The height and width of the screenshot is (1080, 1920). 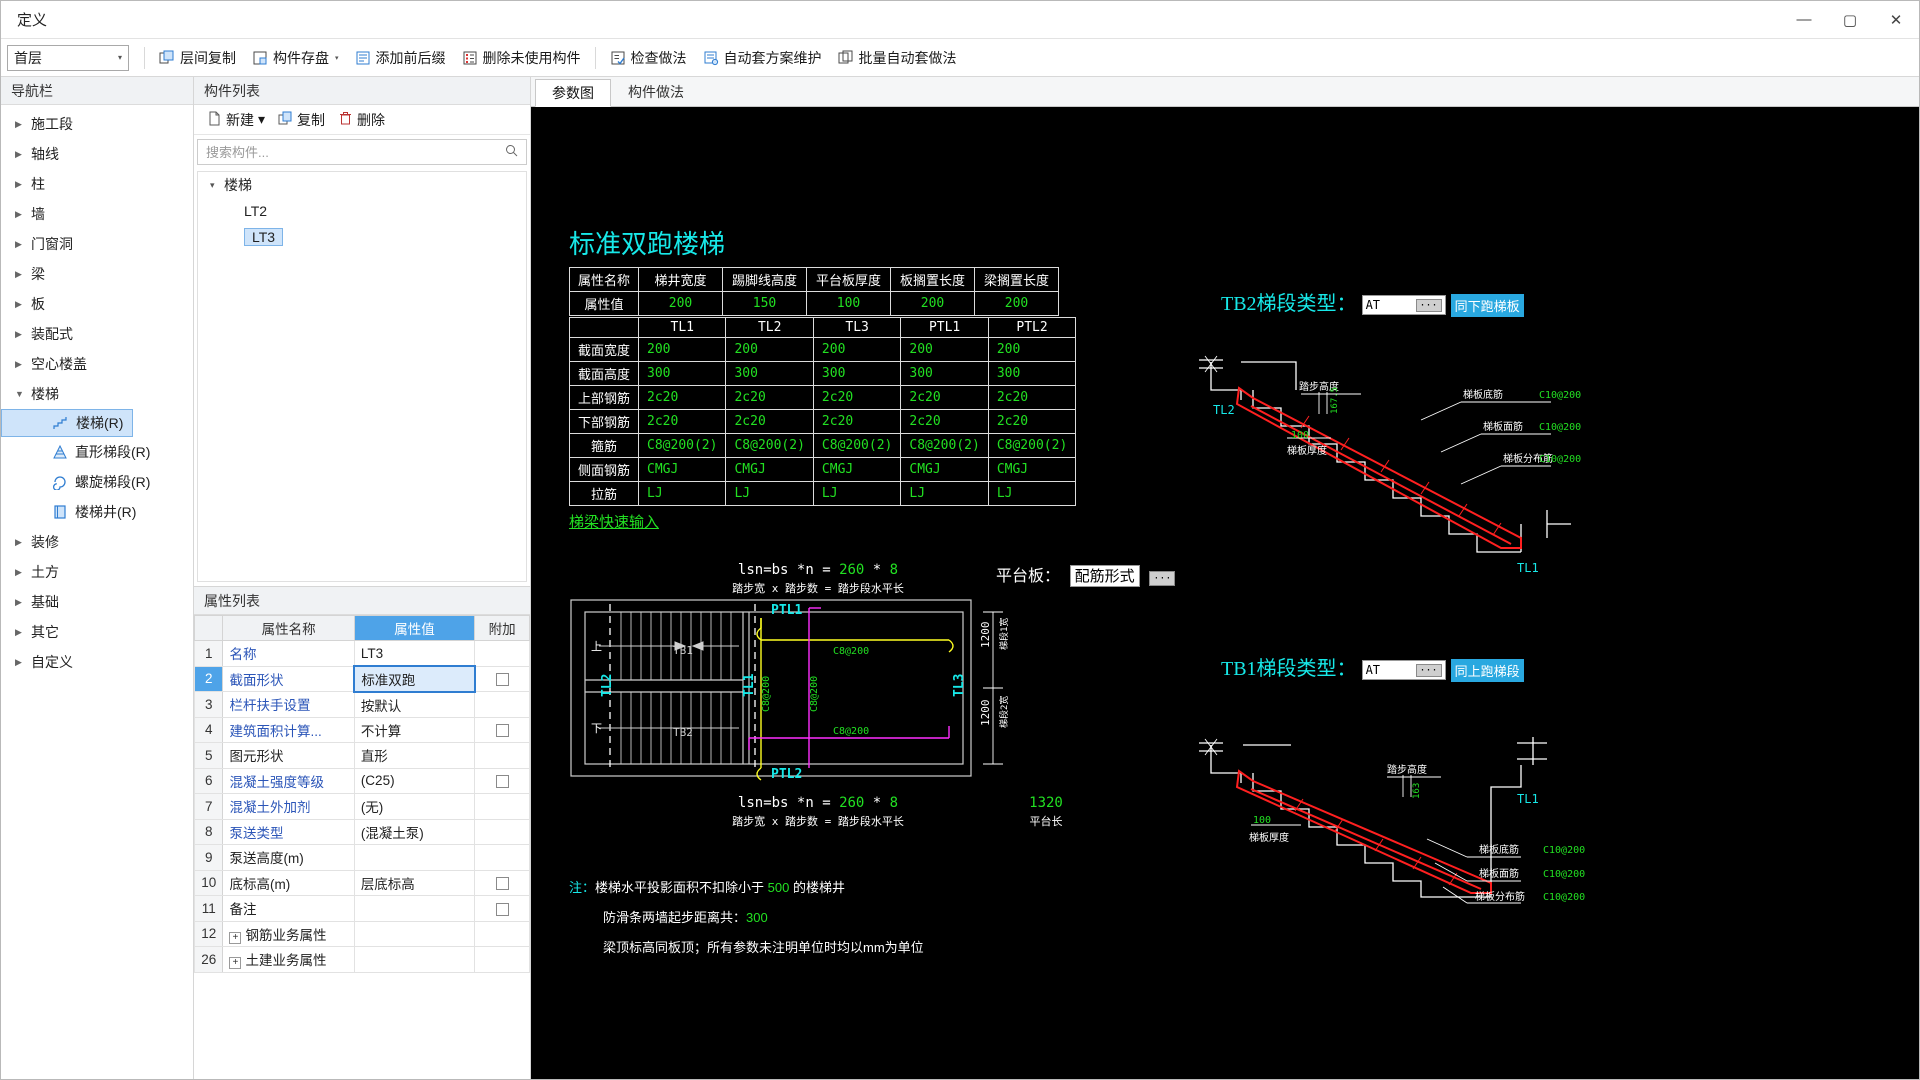 I want to click on row-value: (无), so click(x=414, y=806).